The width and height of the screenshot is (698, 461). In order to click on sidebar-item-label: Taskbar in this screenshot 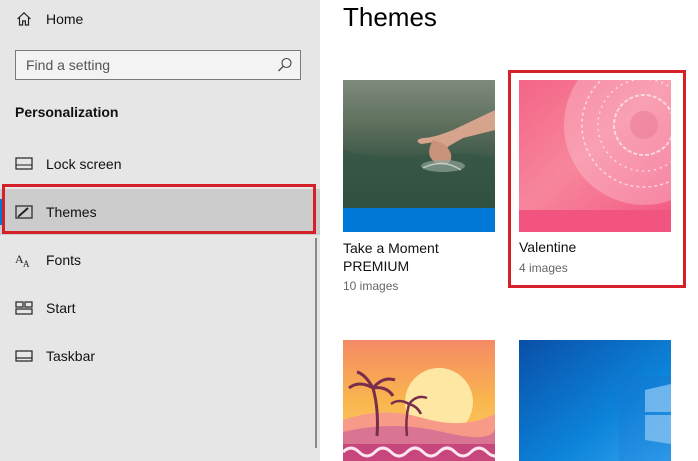, I will do `click(71, 356)`.